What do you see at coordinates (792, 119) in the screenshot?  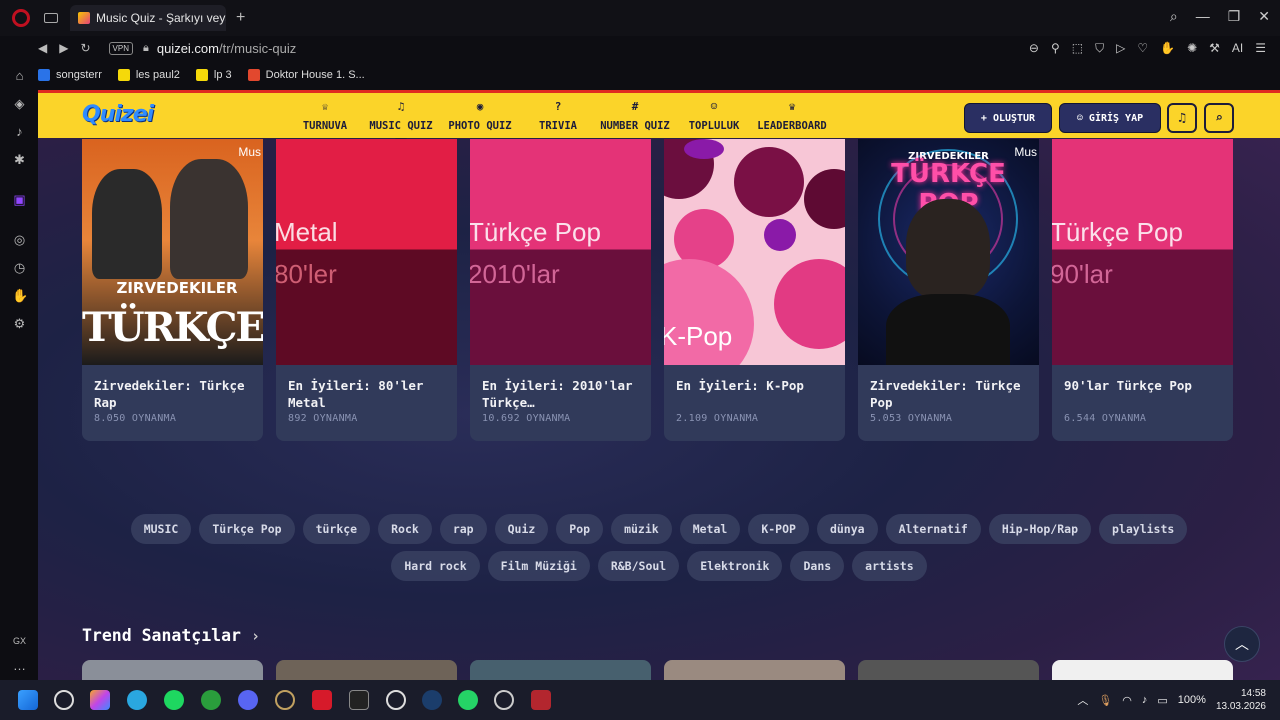 I see `nav-leaderboard: ♛ LEADERBOARD` at bounding box center [792, 119].